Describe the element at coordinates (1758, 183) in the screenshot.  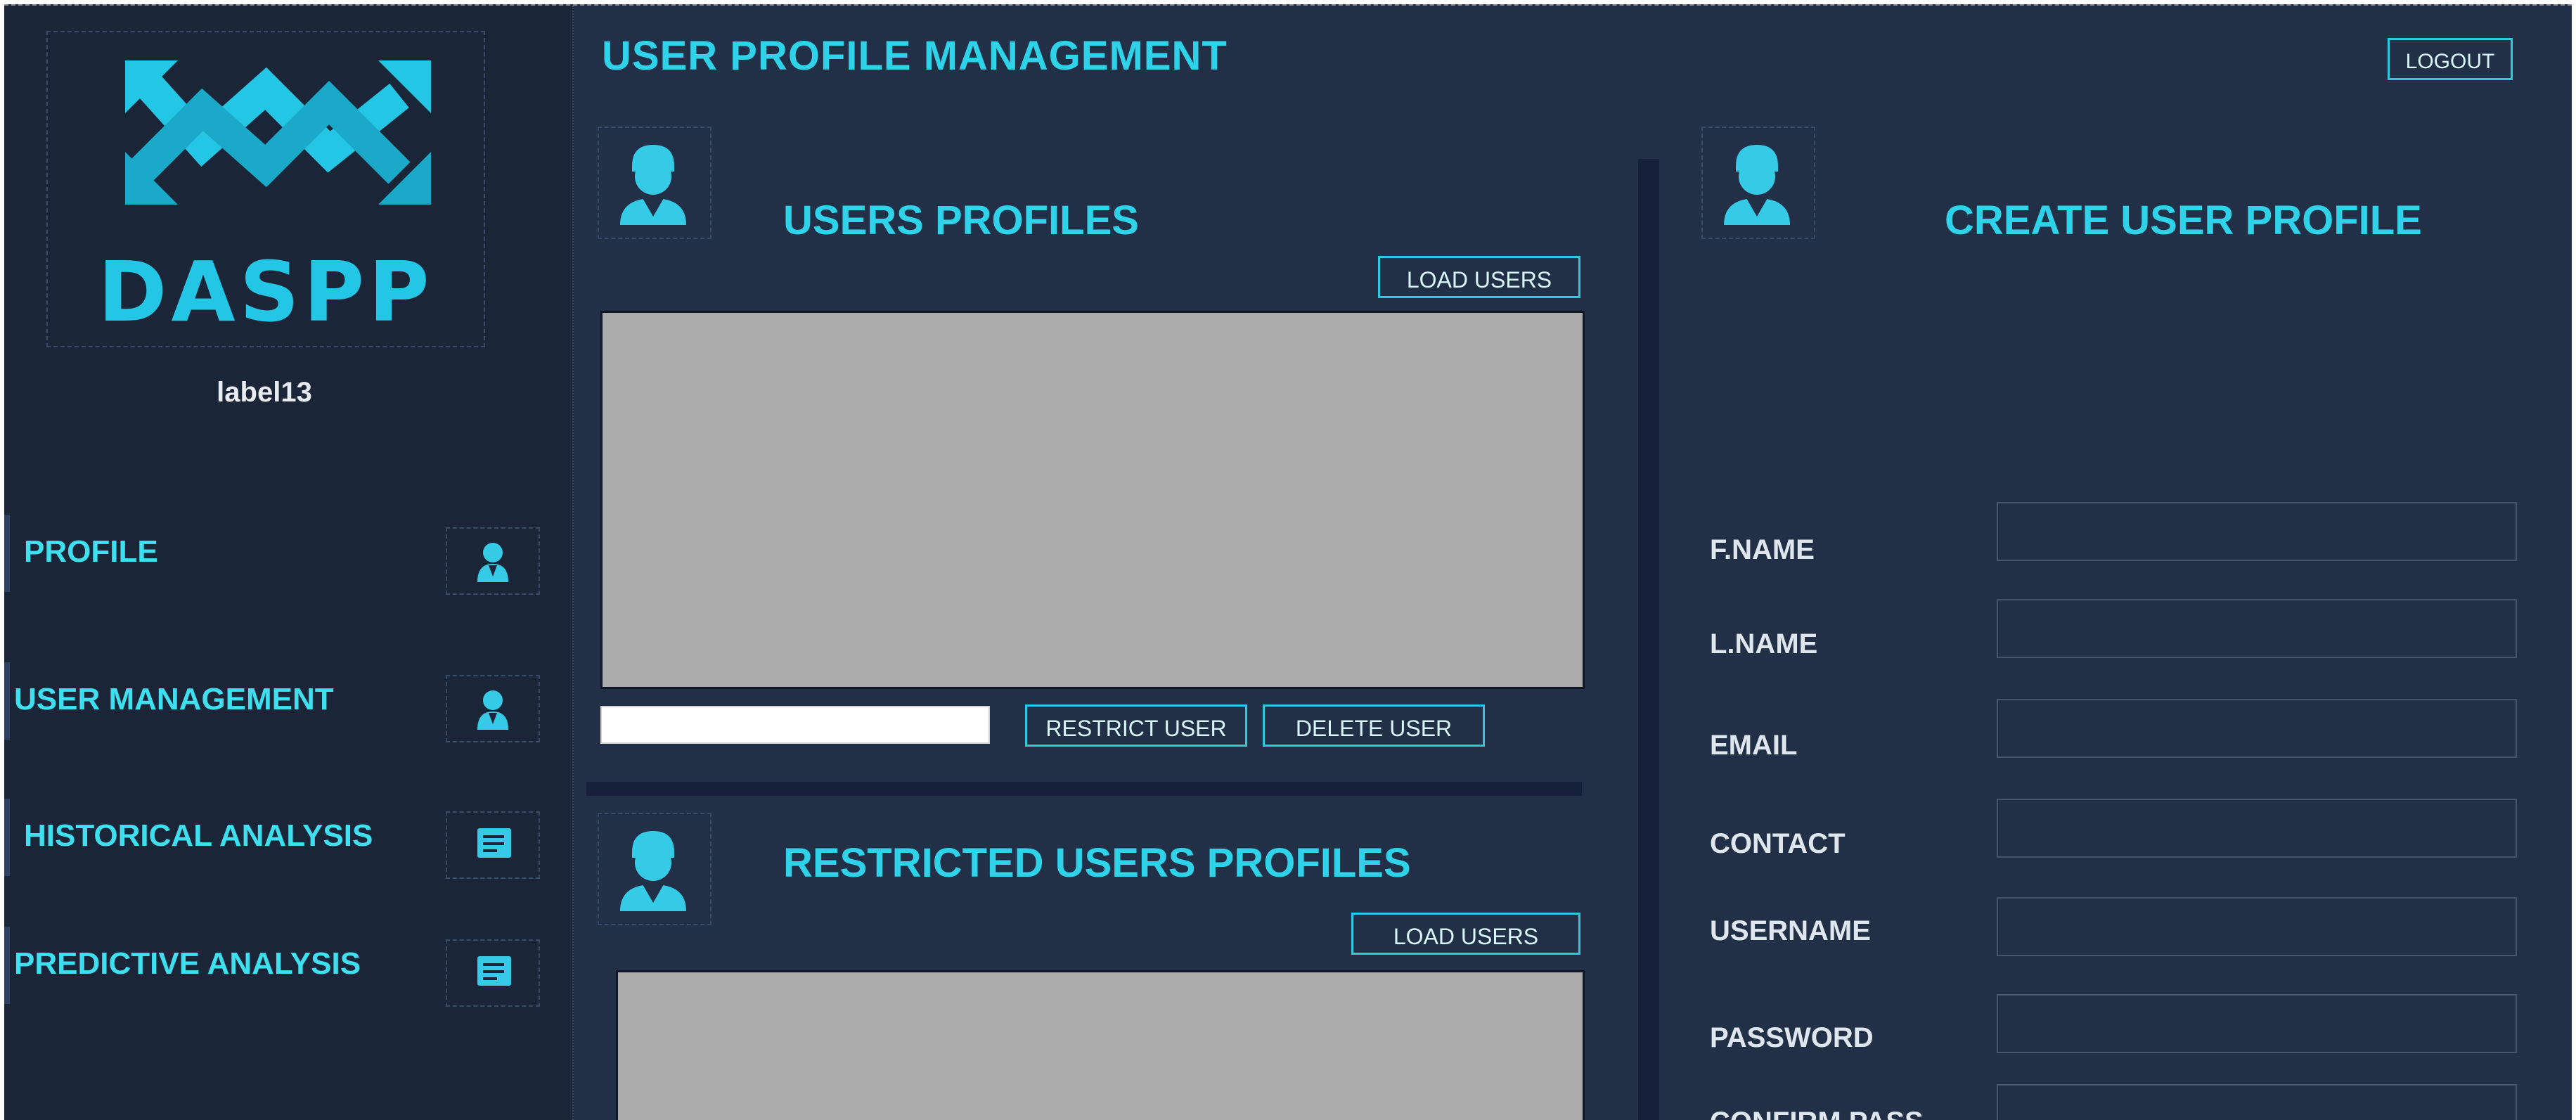
I see `create-avatar-icon` at that location.